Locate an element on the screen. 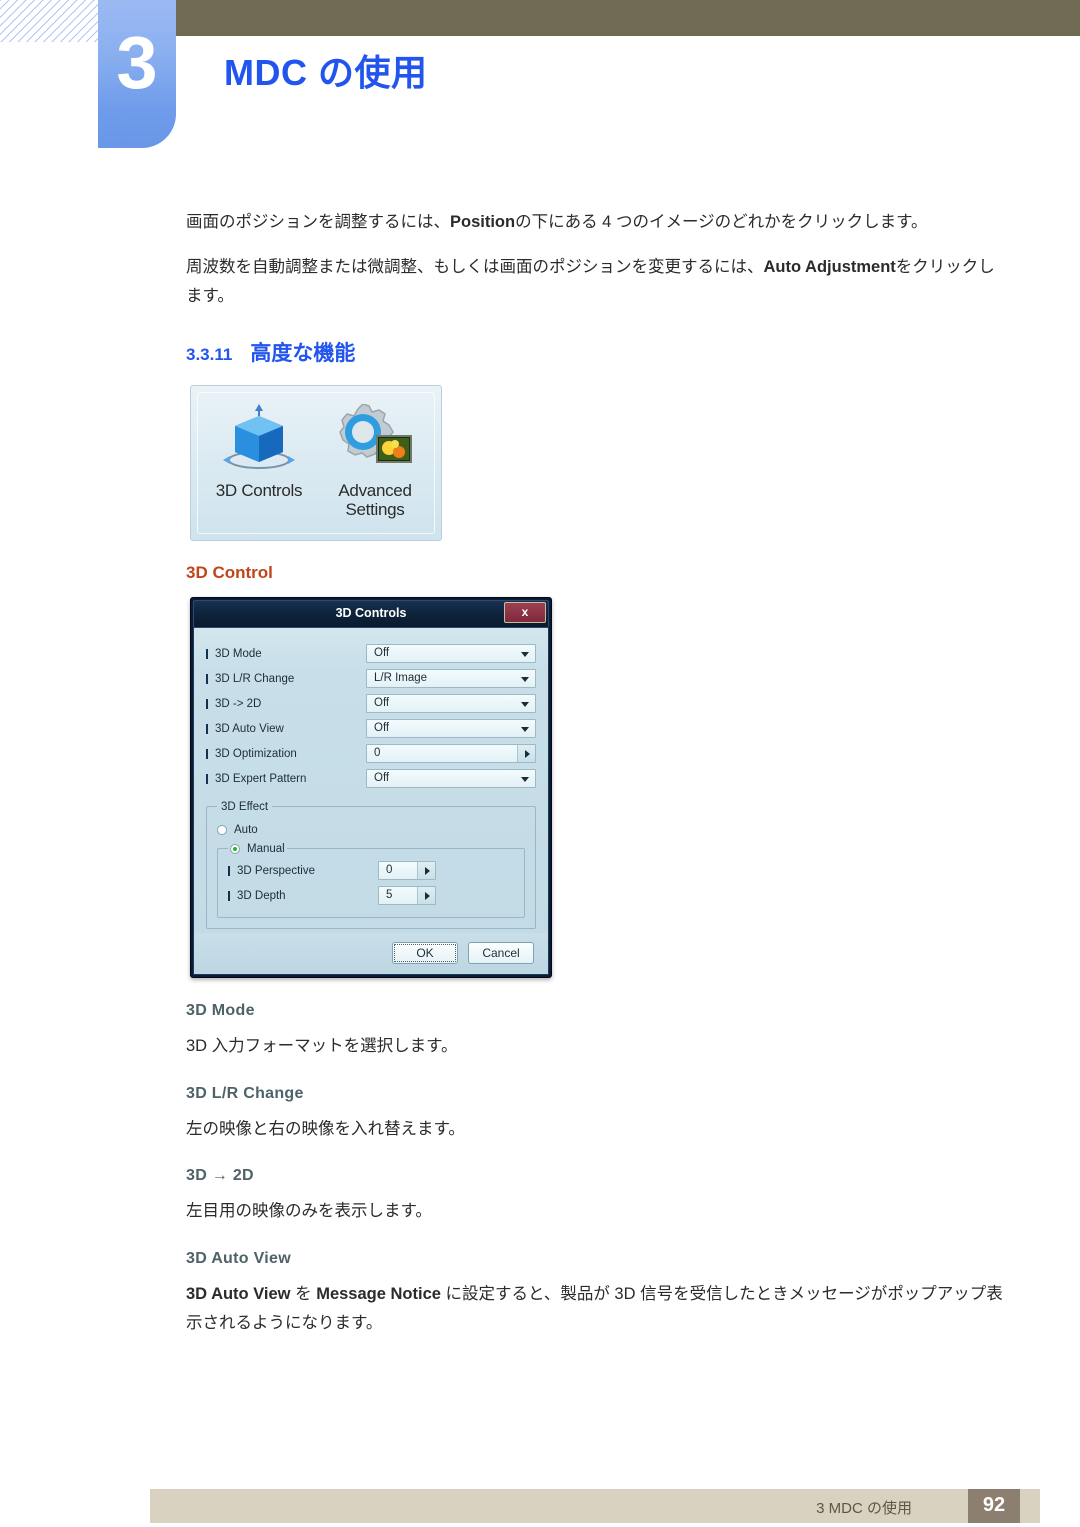 The image size is (1080, 1527). dropdown-3d-lr-change: L/R Image is located at coordinates (451, 679).